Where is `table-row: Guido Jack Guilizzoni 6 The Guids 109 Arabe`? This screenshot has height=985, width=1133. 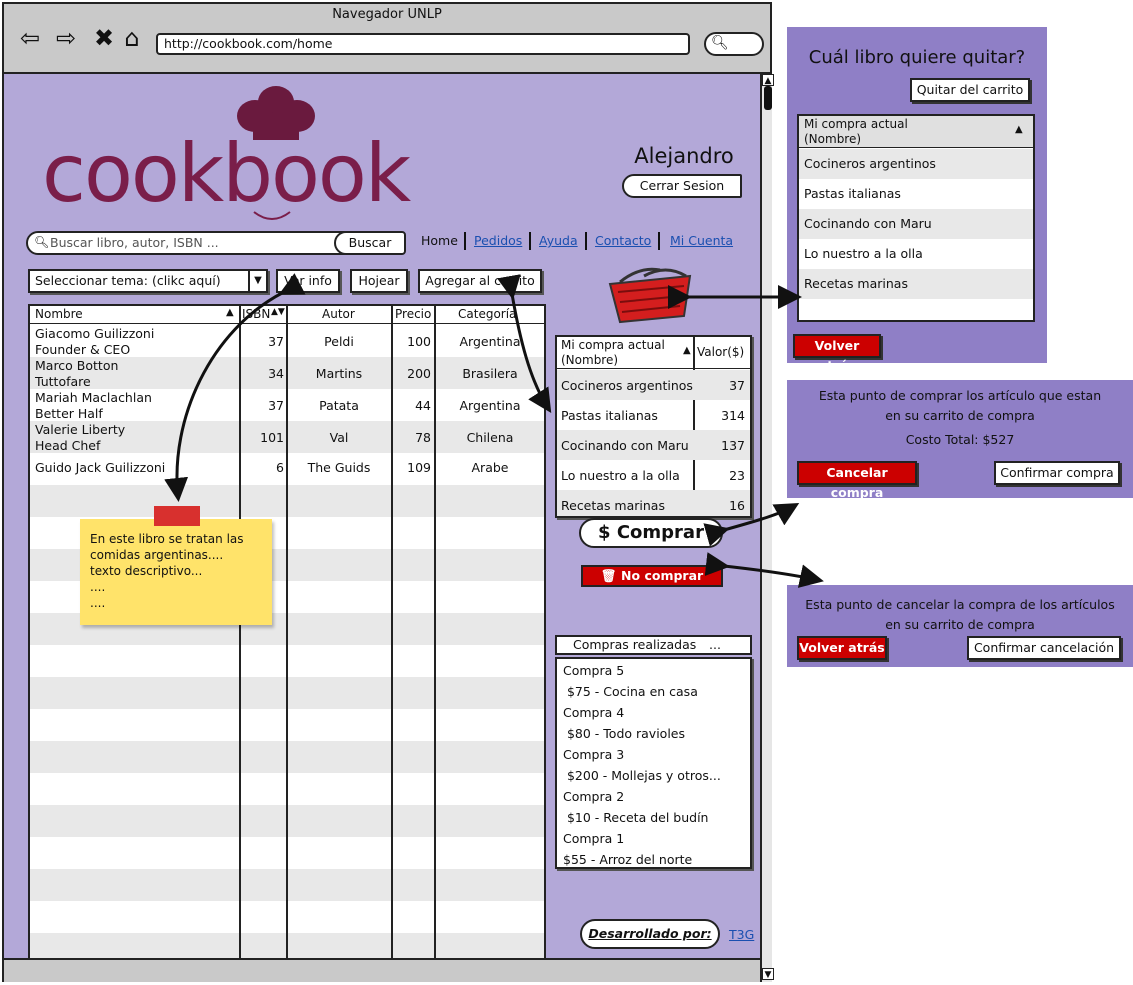
table-row: Guido Jack Guilizzoni 6 The Guids 109 Arabe is located at coordinates (287, 469).